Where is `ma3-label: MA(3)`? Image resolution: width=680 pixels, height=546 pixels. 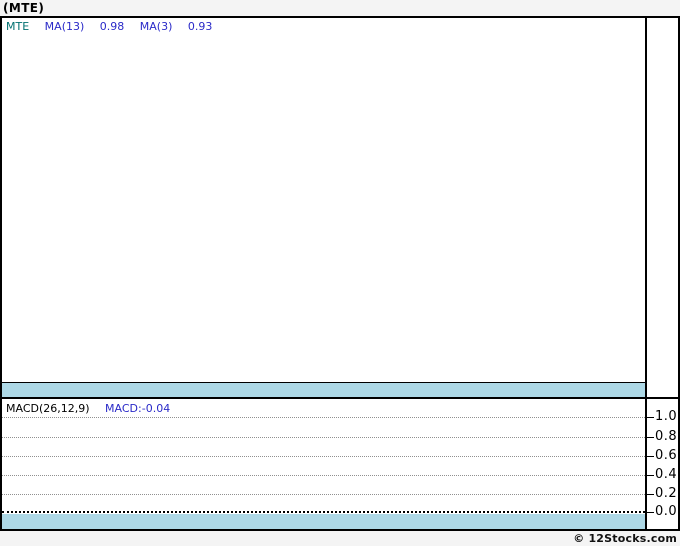
ma3-label: MA(3) is located at coordinates (156, 26).